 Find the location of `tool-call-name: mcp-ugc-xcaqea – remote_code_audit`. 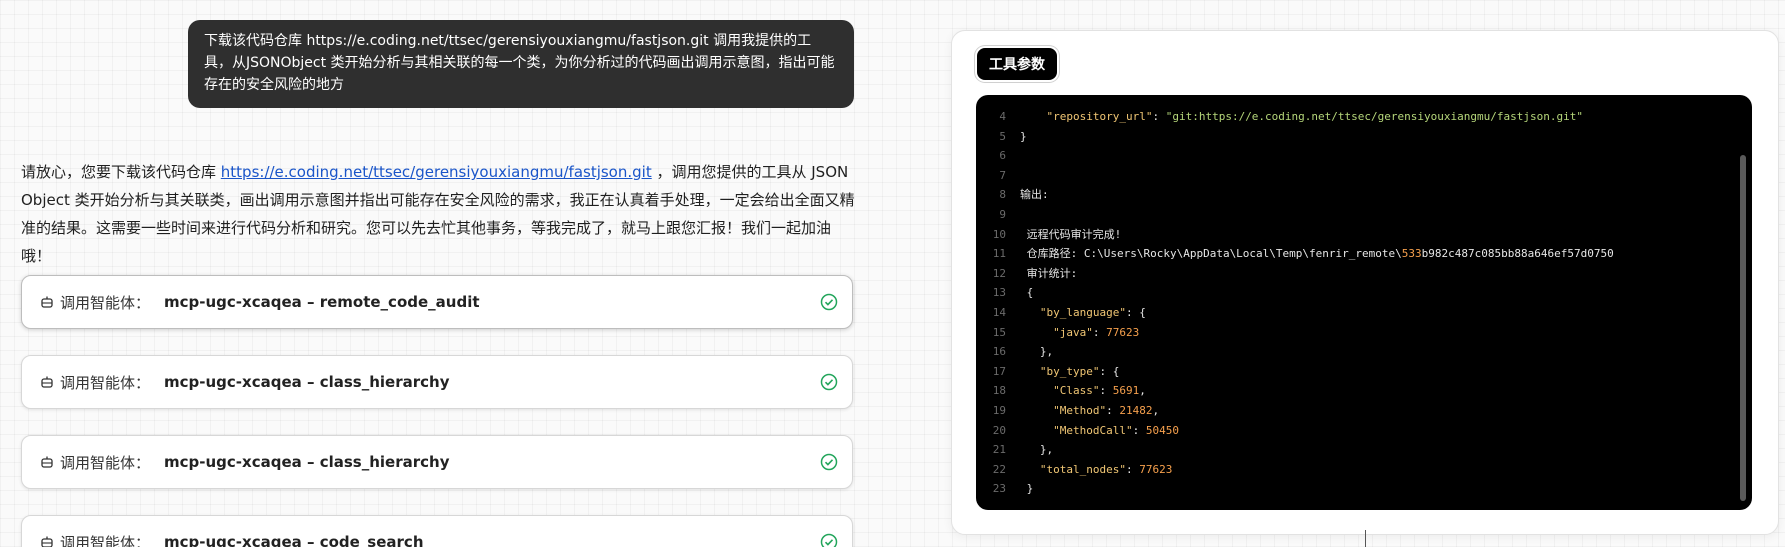

tool-call-name: mcp-ugc-xcaqea – remote_code_audit is located at coordinates (322, 302).